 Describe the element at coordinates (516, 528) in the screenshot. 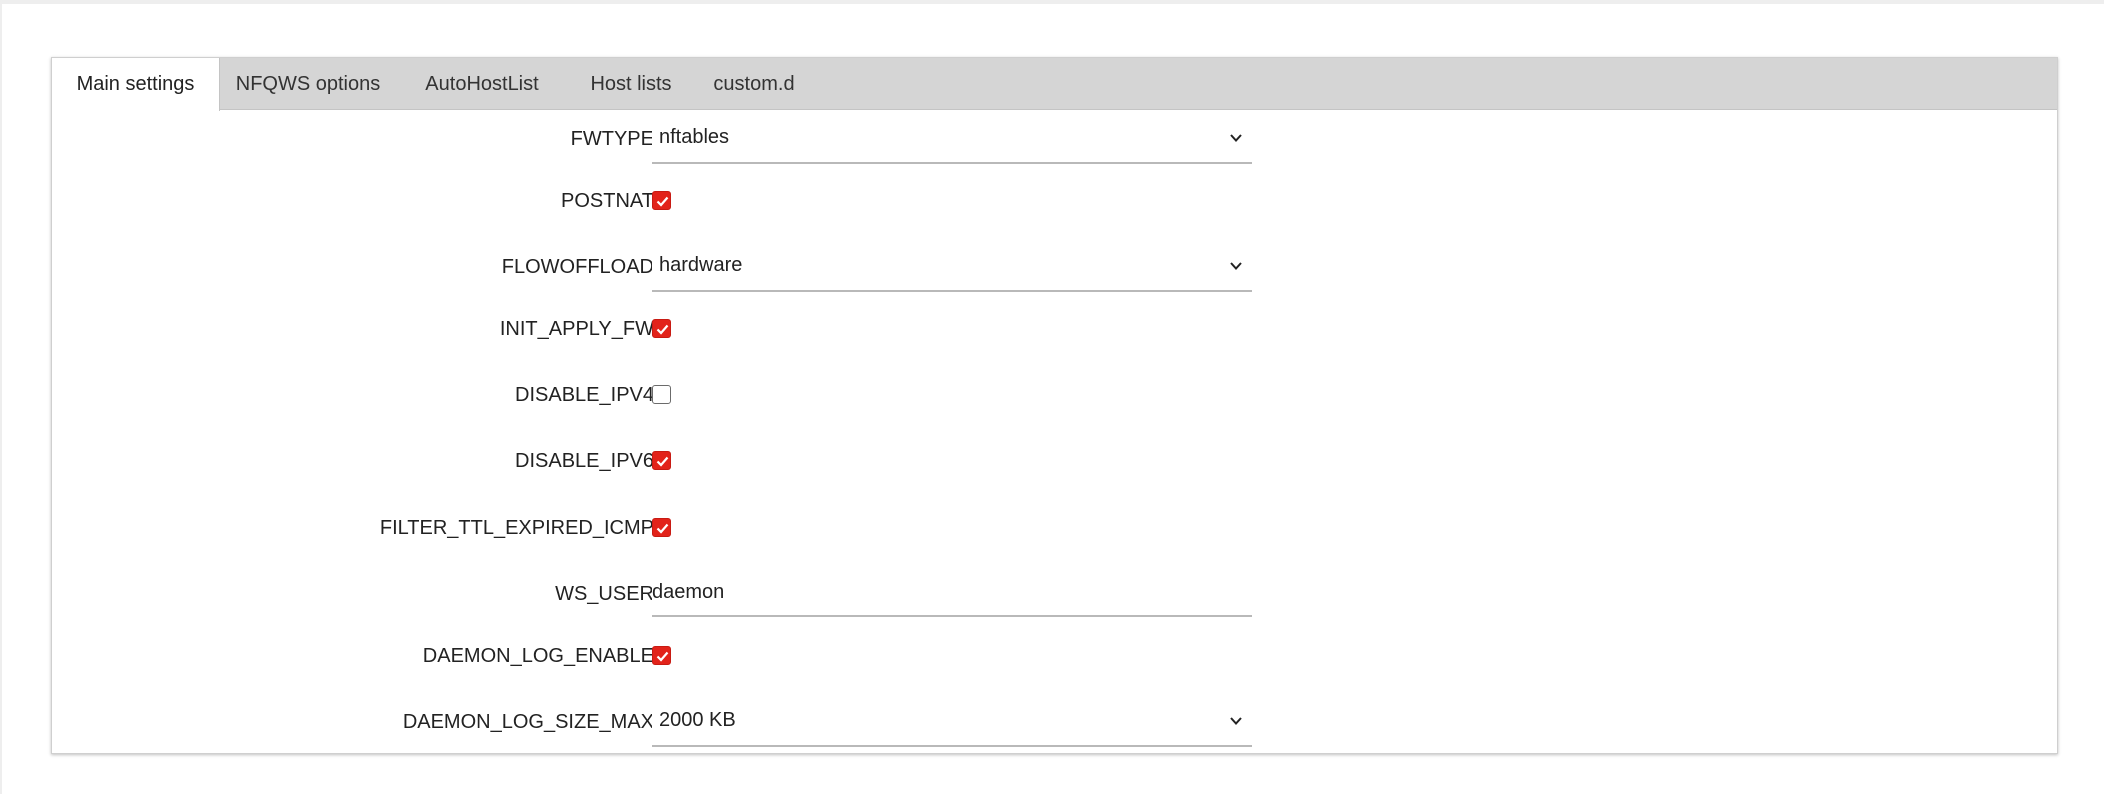

I see `filter-ttl-expired-icmp-label: FILTER_TTL_EXPIRED_ICMP` at that location.